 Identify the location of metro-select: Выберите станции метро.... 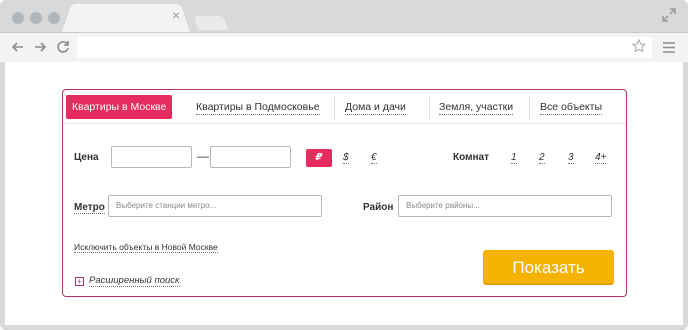
(215, 206).